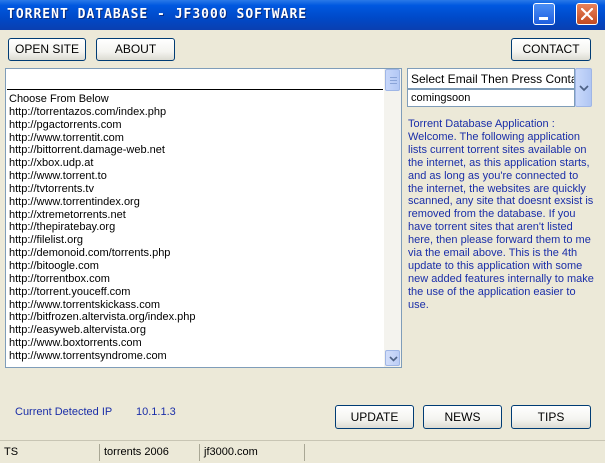 The height and width of the screenshot is (463, 605). Describe the element at coordinates (135, 49) in the screenshot. I see `about-button: ABOUT` at that location.